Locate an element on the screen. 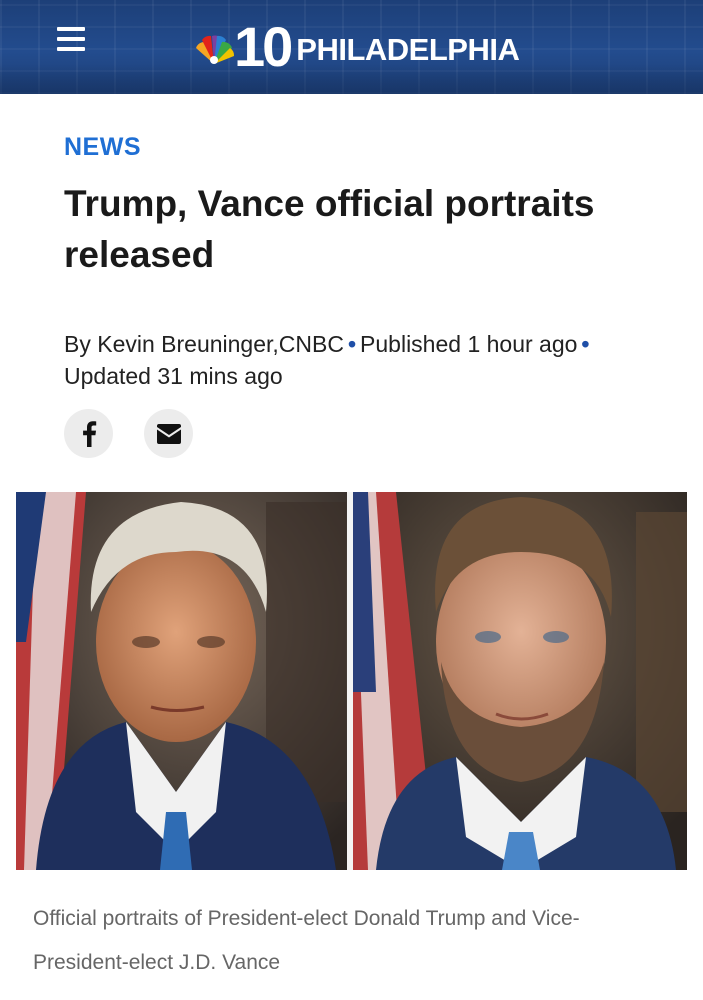 The width and height of the screenshot is (703, 1000). site-logo: 10 PHILADELPHIA is located at coordinates (356, 45).